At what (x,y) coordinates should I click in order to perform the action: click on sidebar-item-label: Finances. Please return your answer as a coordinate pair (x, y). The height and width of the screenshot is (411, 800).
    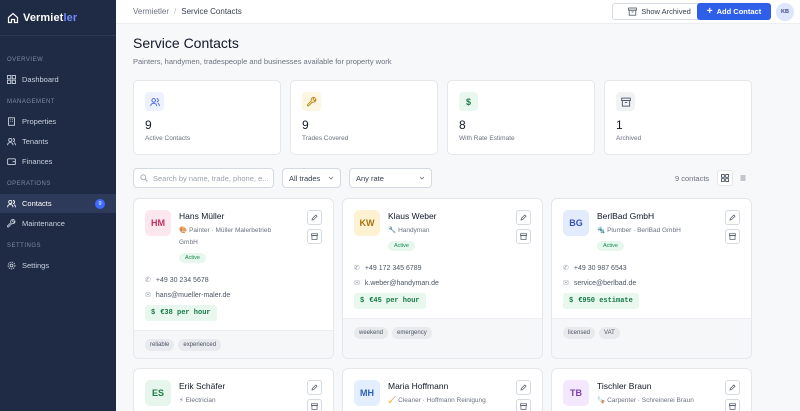
    Looking at the image, I should click on (37, 161).